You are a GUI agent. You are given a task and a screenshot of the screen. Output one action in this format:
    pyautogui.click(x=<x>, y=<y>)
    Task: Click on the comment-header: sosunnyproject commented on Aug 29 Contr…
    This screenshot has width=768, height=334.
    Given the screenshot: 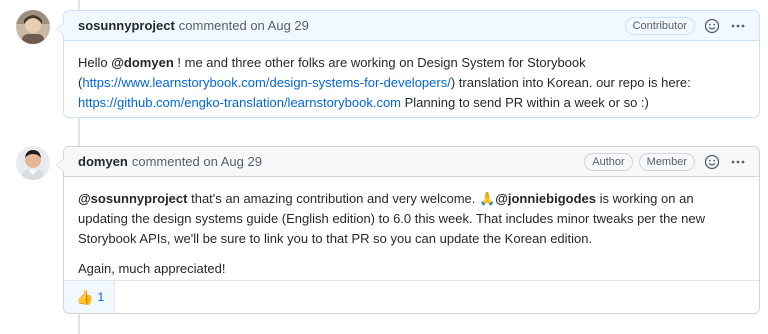 What is the action you would take?
    pyautogui.click(x=411, y=26)
    